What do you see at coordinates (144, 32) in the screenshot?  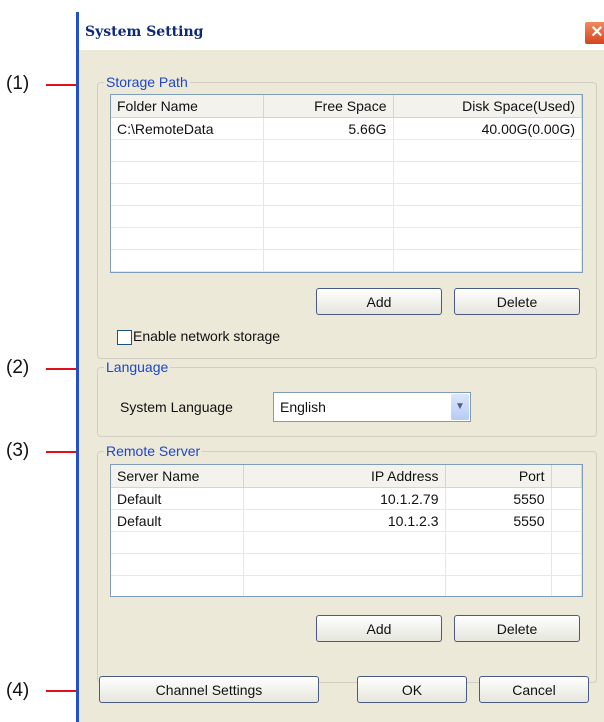 I see `window-title: System Setting` at bounding box center [144, 32].